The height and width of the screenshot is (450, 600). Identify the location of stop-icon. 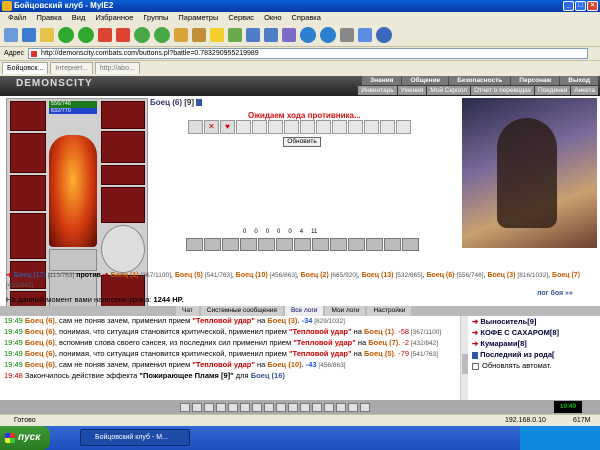
(105, 34).